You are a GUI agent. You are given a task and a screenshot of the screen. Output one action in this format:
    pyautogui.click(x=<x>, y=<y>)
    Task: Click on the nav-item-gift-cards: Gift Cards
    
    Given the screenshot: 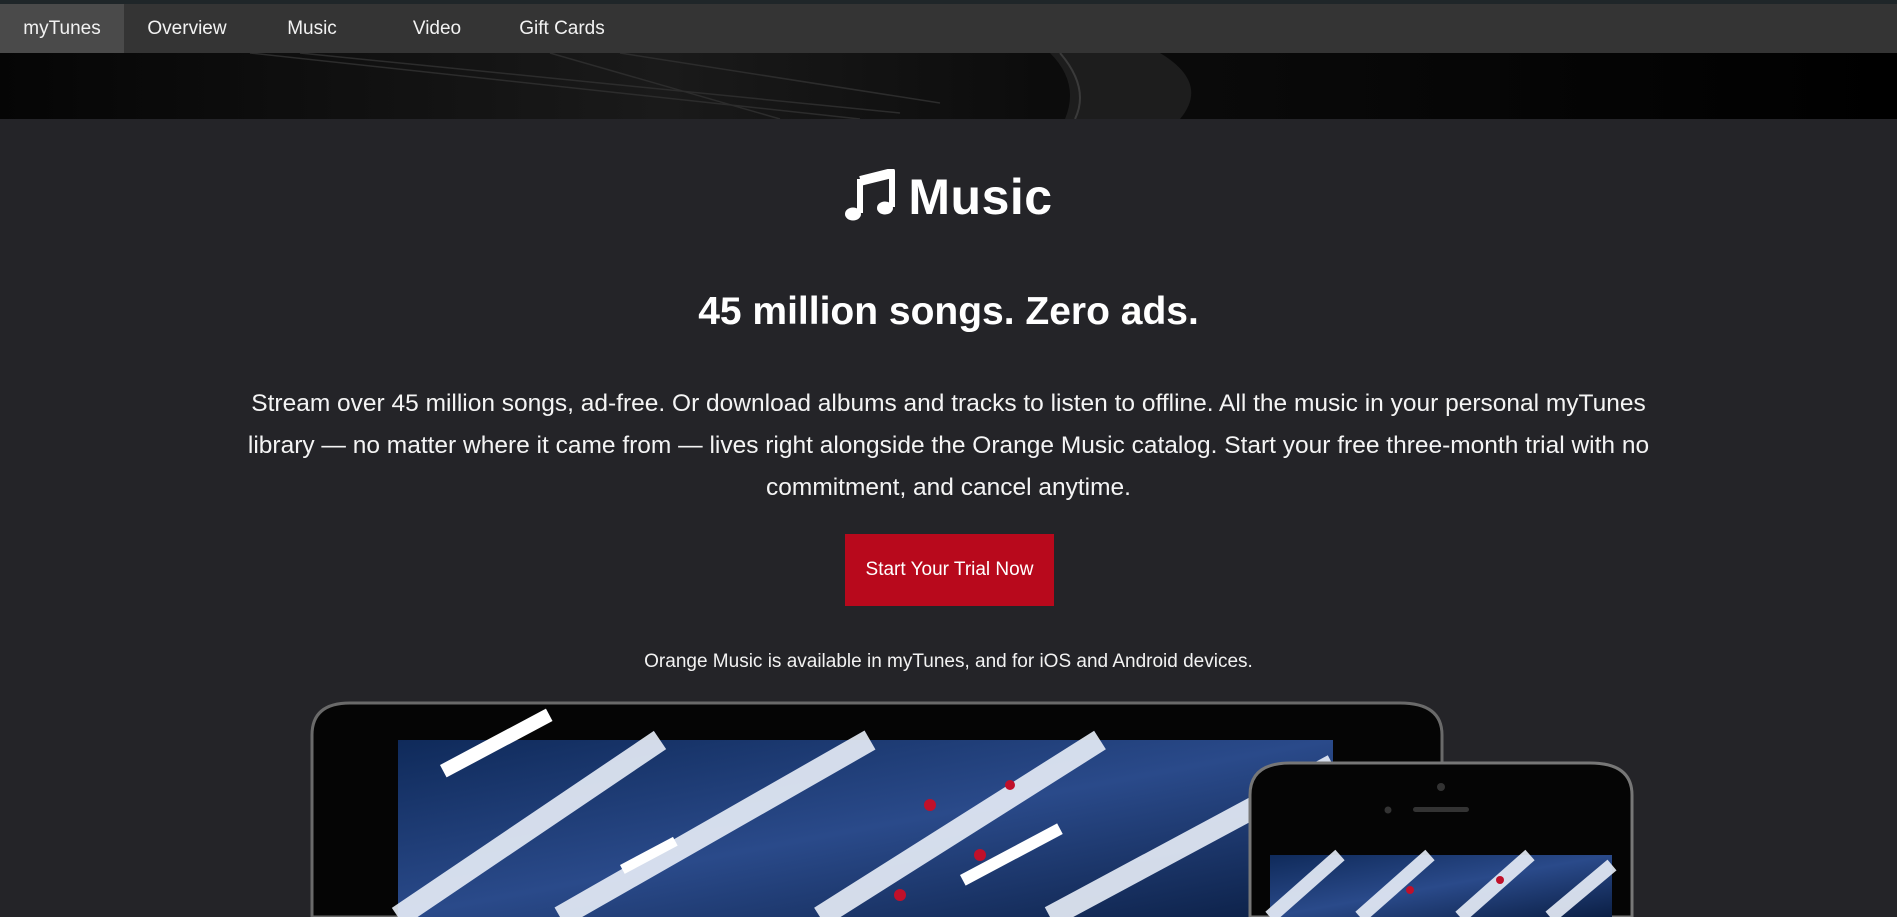 What is the action you would take?
    pyautogui.click(x=562, y=28)
    